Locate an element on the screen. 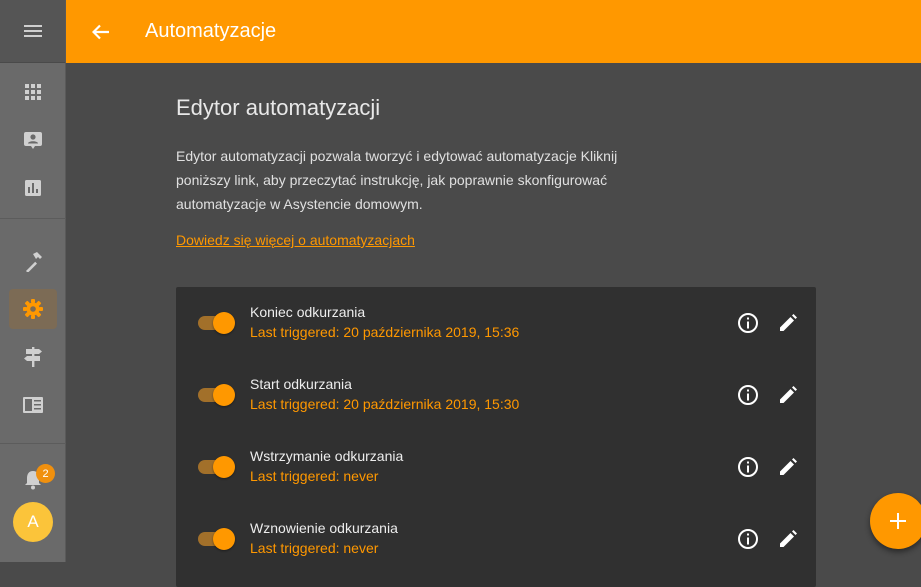  sidebar-item-history is located at coordinates (33, 188).